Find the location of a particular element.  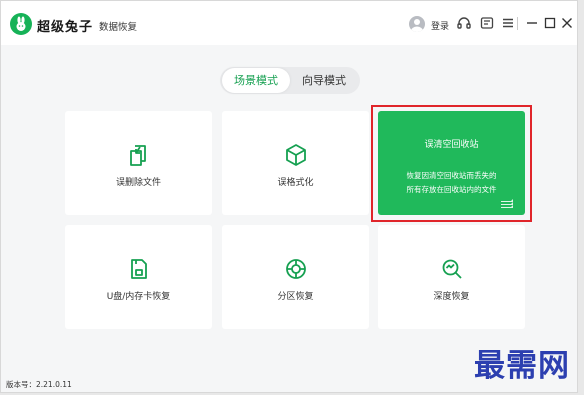

card-deep-recovery: 深度恢复 is located at coordinates (451, 277).